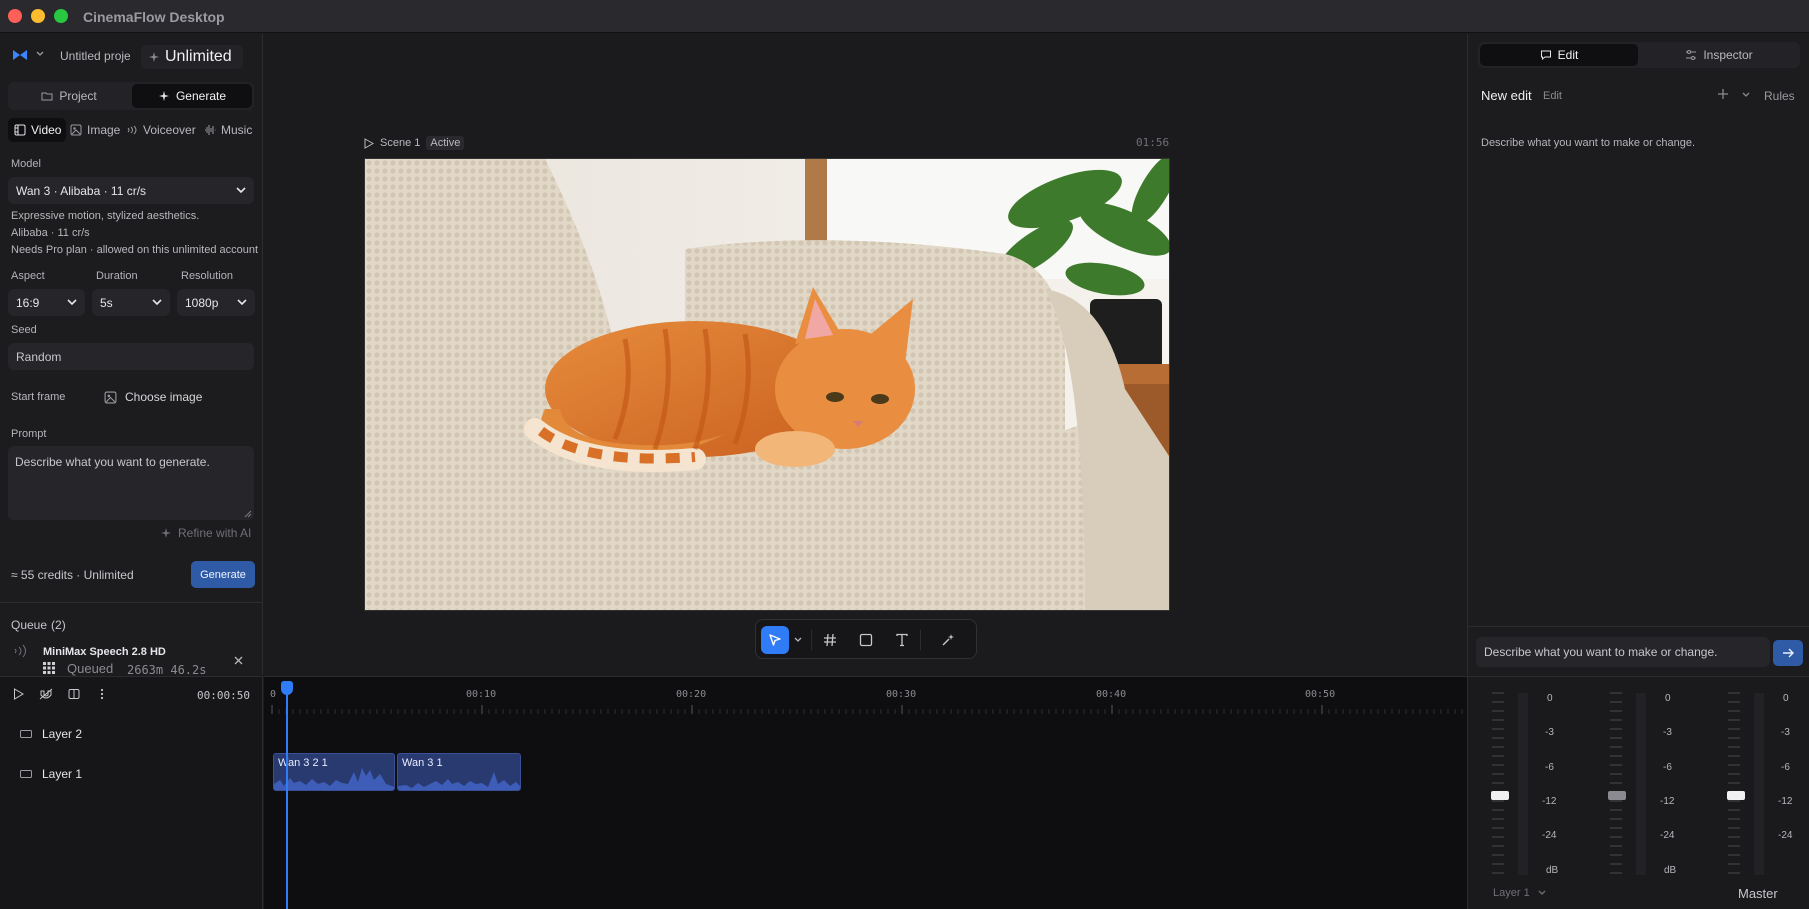  I want to click on arrow-right-icon, so click(1788, 653).